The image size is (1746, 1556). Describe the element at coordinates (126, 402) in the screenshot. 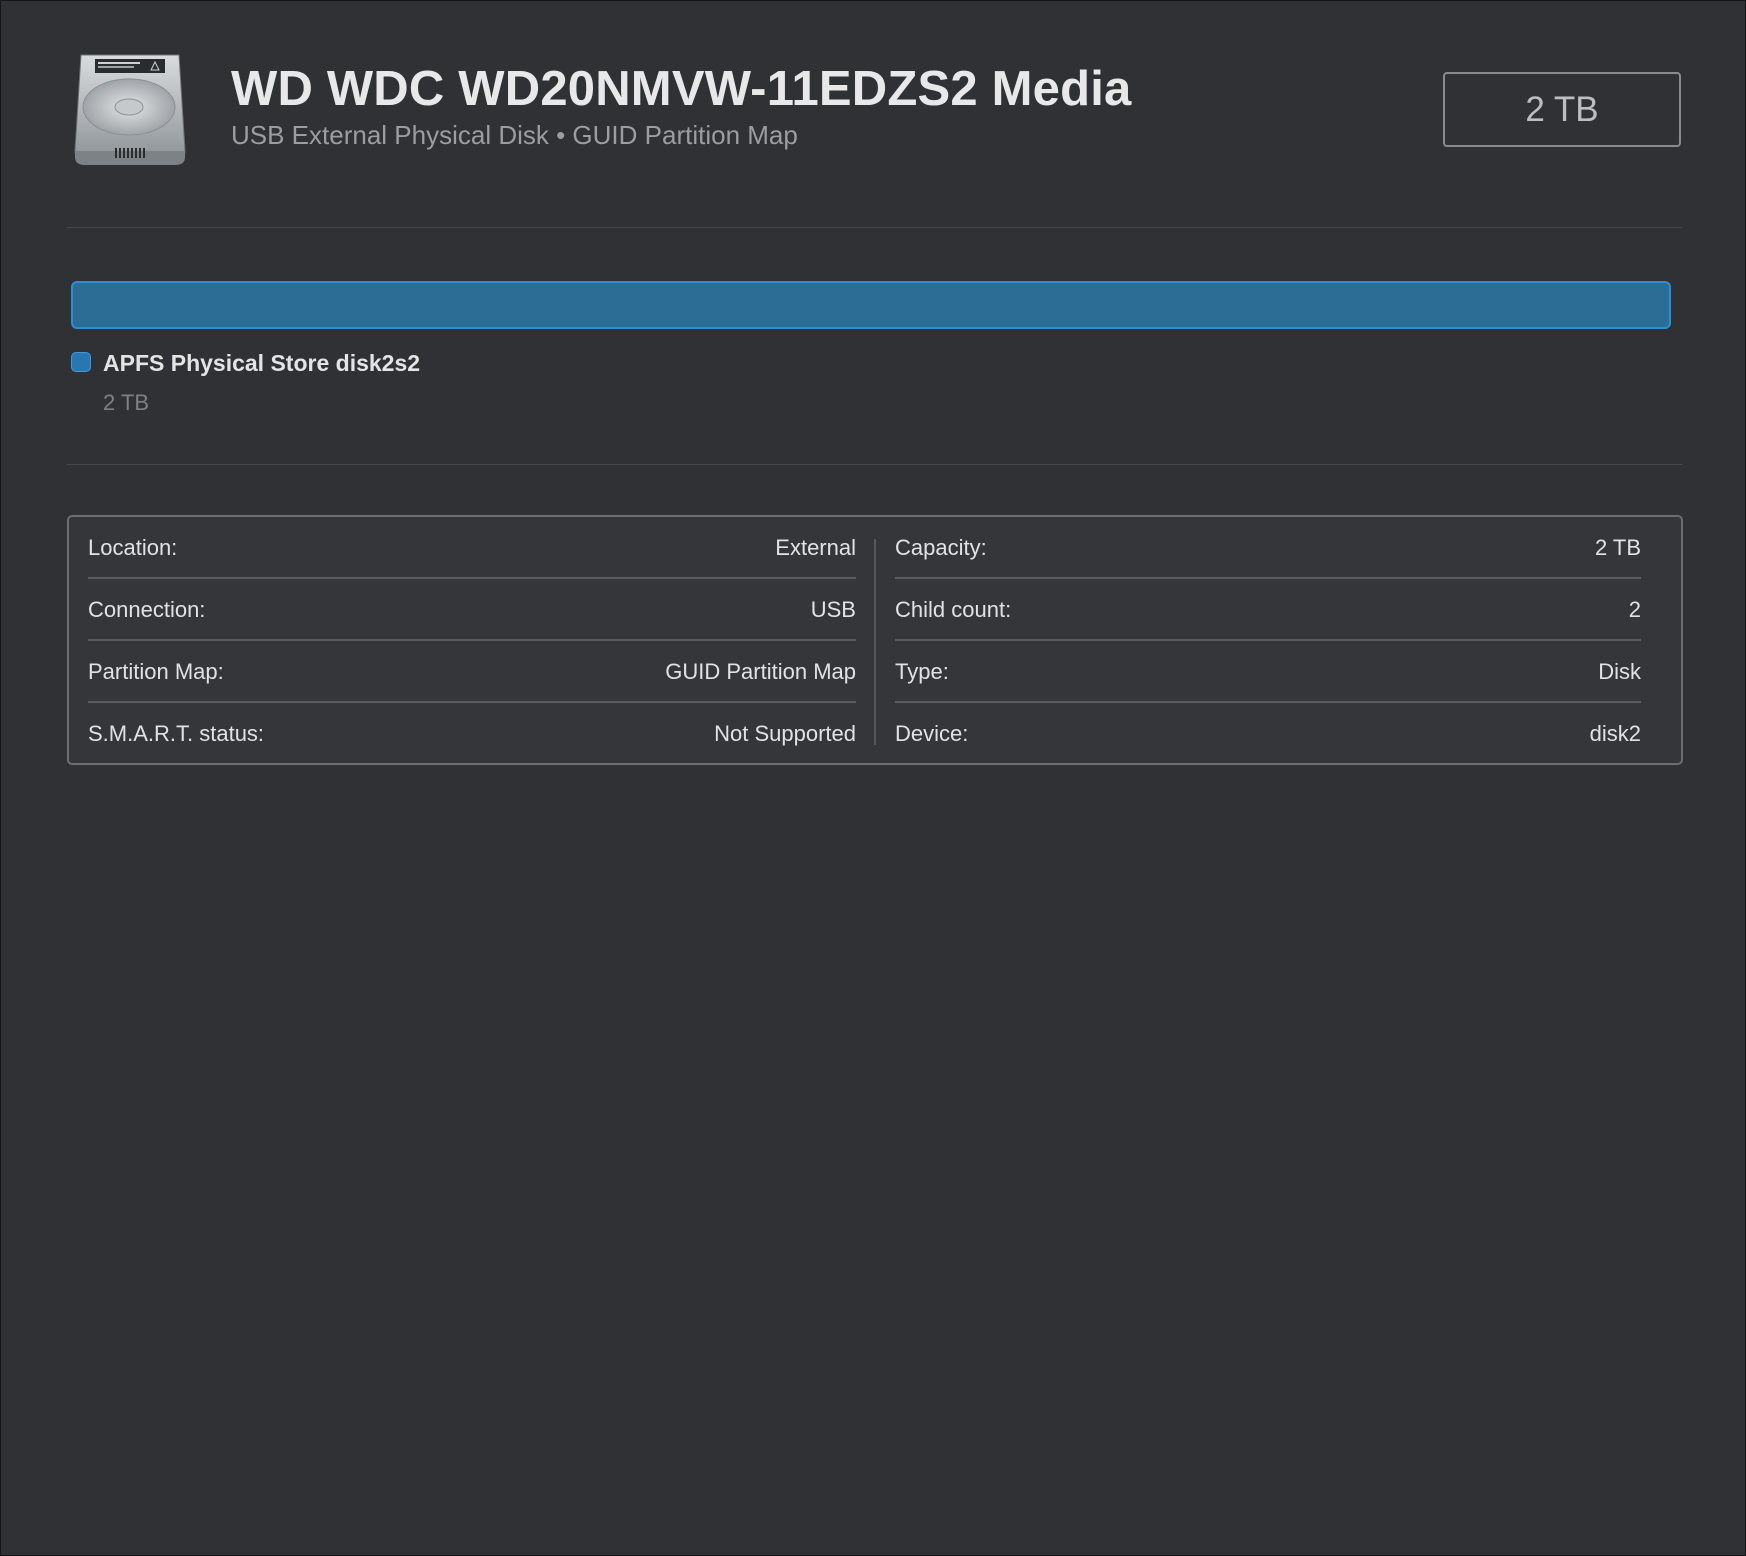

I see `partition-size: 2 TB` at that location.